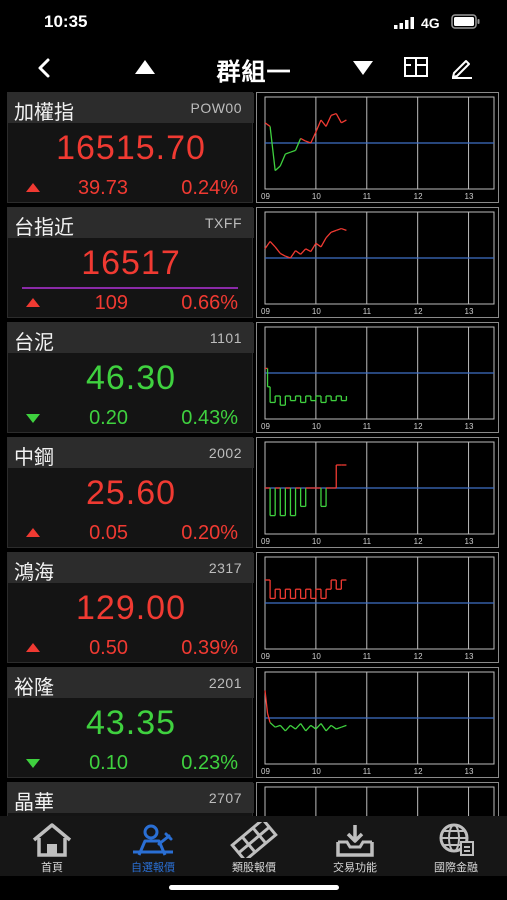 The width and height of the screenshot is (507, 900). Describe the element at coordinates (111, 303) in the screenshot. I see `price-change: 109` at that location.